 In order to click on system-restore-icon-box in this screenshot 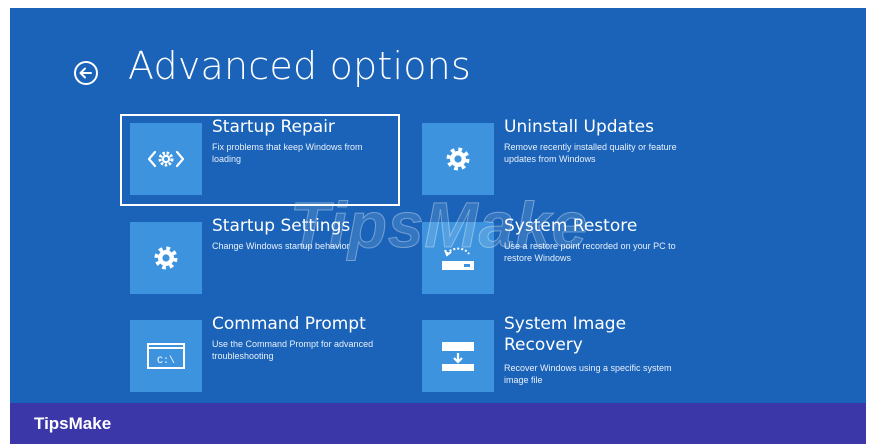, I will do `click(458, 258)`.